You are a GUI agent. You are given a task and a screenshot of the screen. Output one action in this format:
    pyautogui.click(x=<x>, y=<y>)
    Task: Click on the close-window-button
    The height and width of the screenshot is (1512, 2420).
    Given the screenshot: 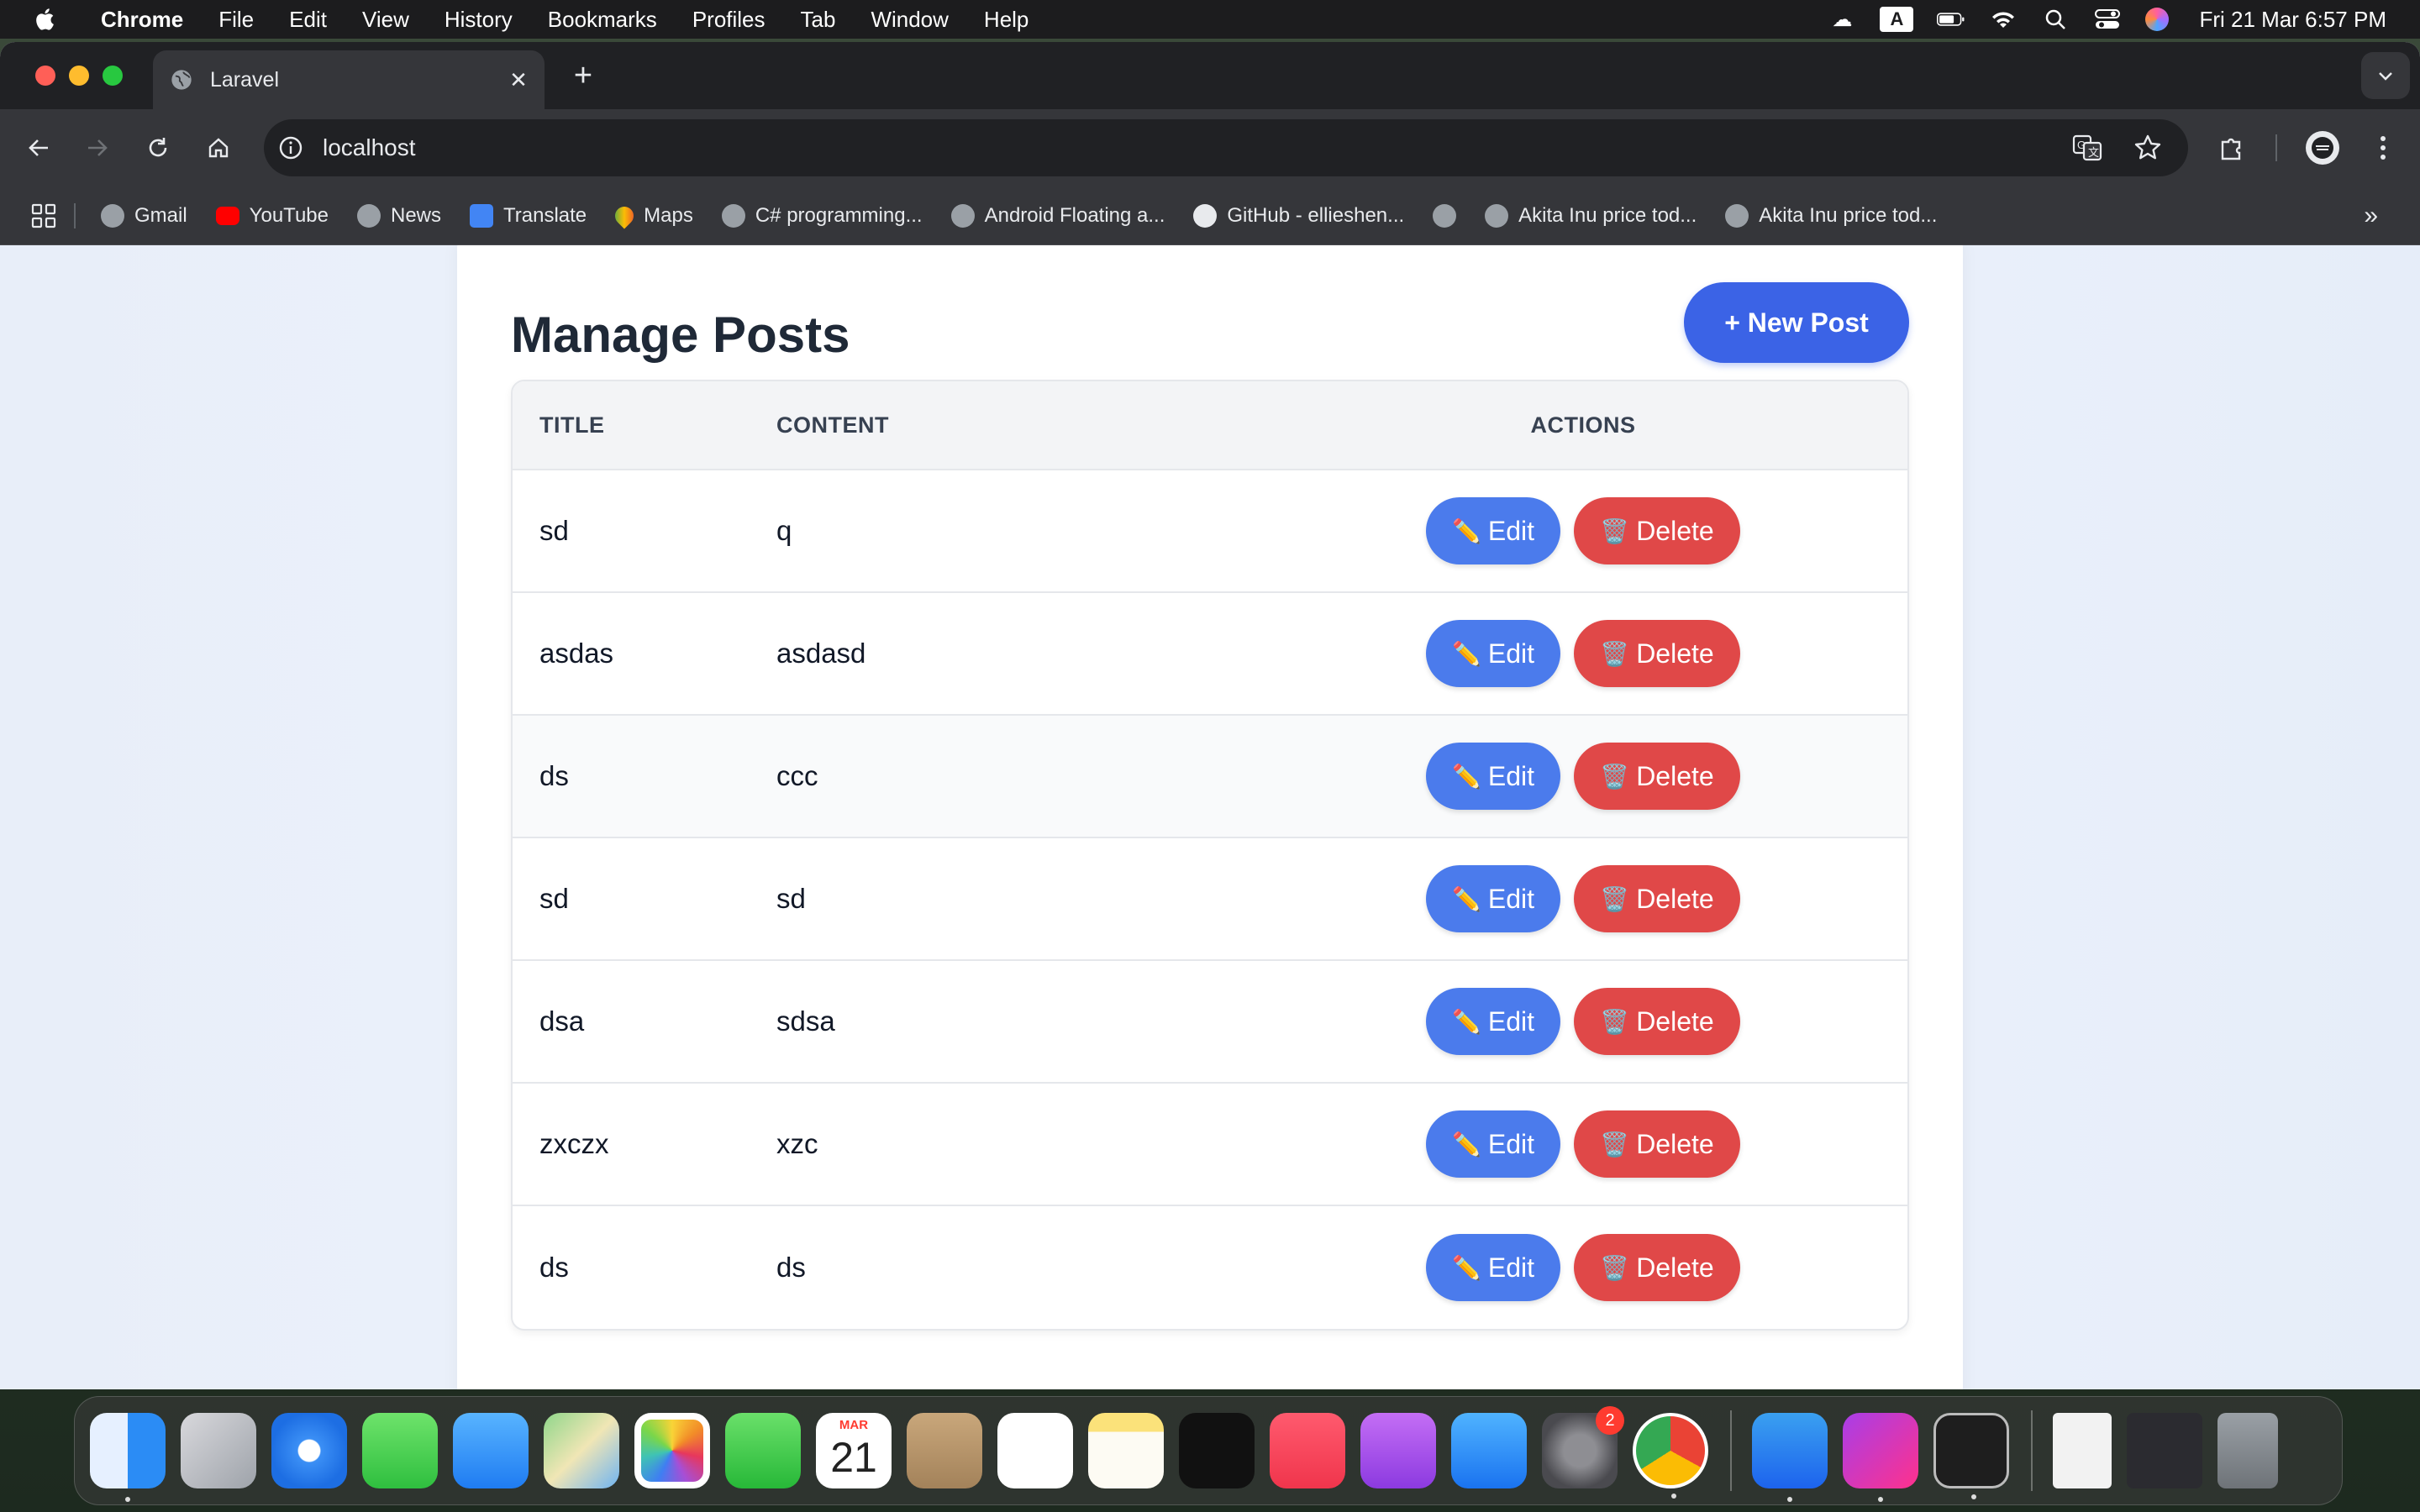 What is the action you would take?
    pyautogui.click(x=45, y=76)
    